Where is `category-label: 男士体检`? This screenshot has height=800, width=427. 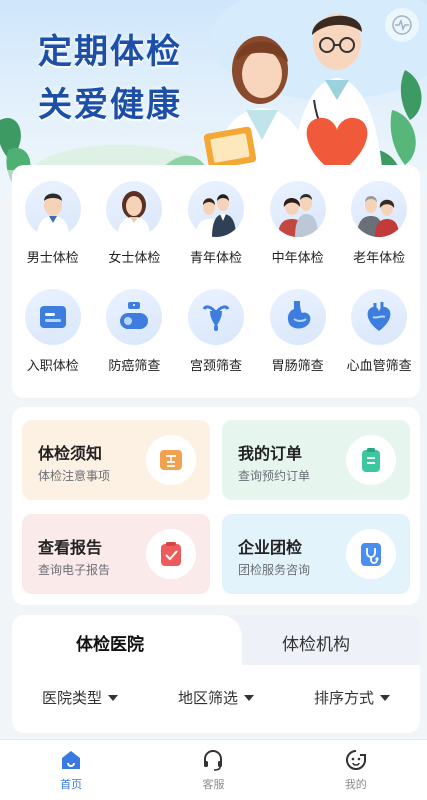
category-label: 男士体检 is located at coordinates (52, 258).